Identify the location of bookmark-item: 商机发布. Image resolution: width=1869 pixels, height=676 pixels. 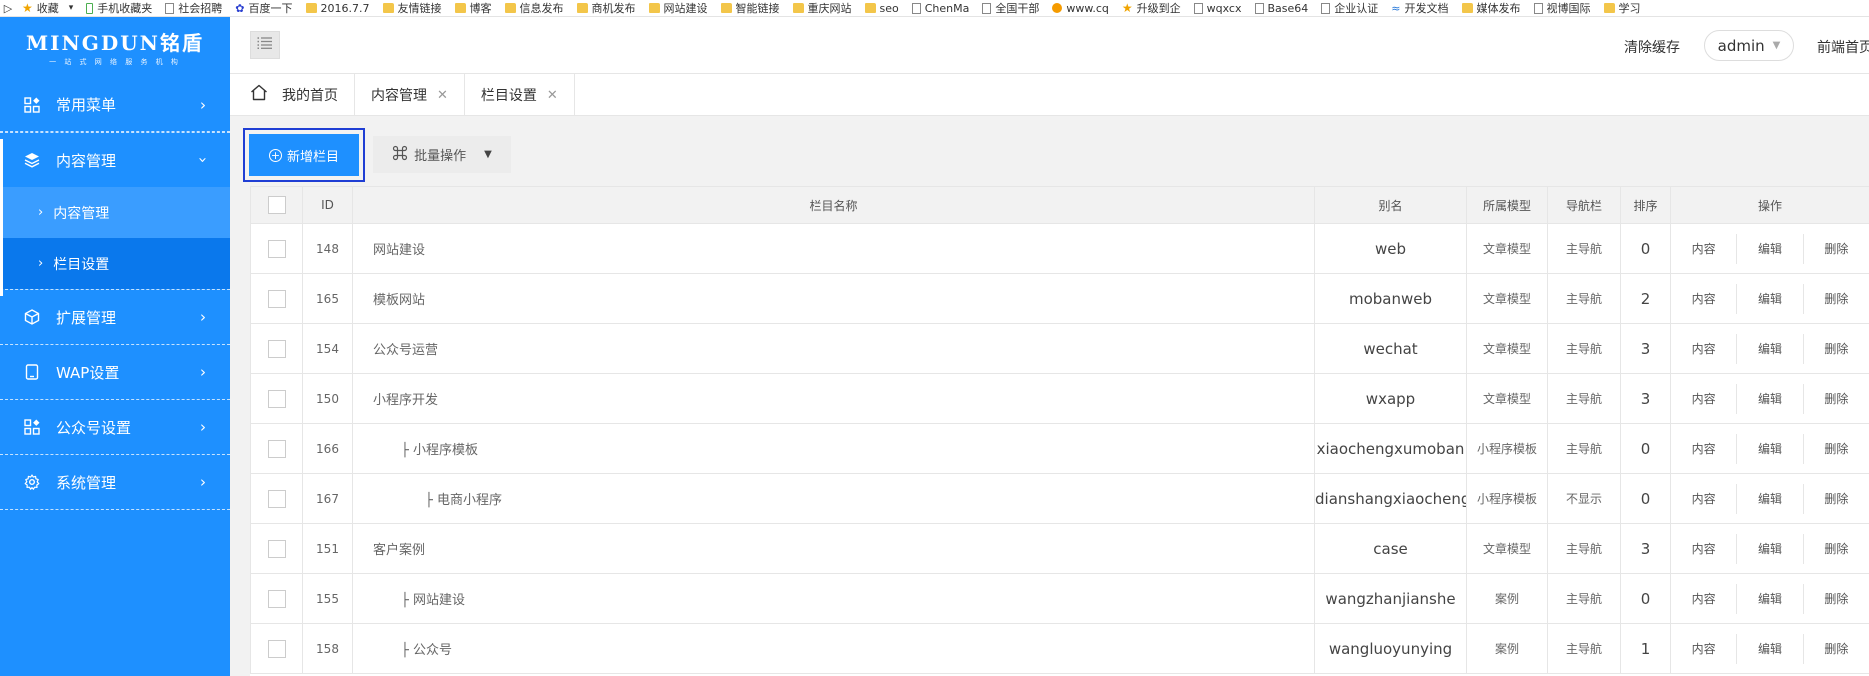
(606, 8).